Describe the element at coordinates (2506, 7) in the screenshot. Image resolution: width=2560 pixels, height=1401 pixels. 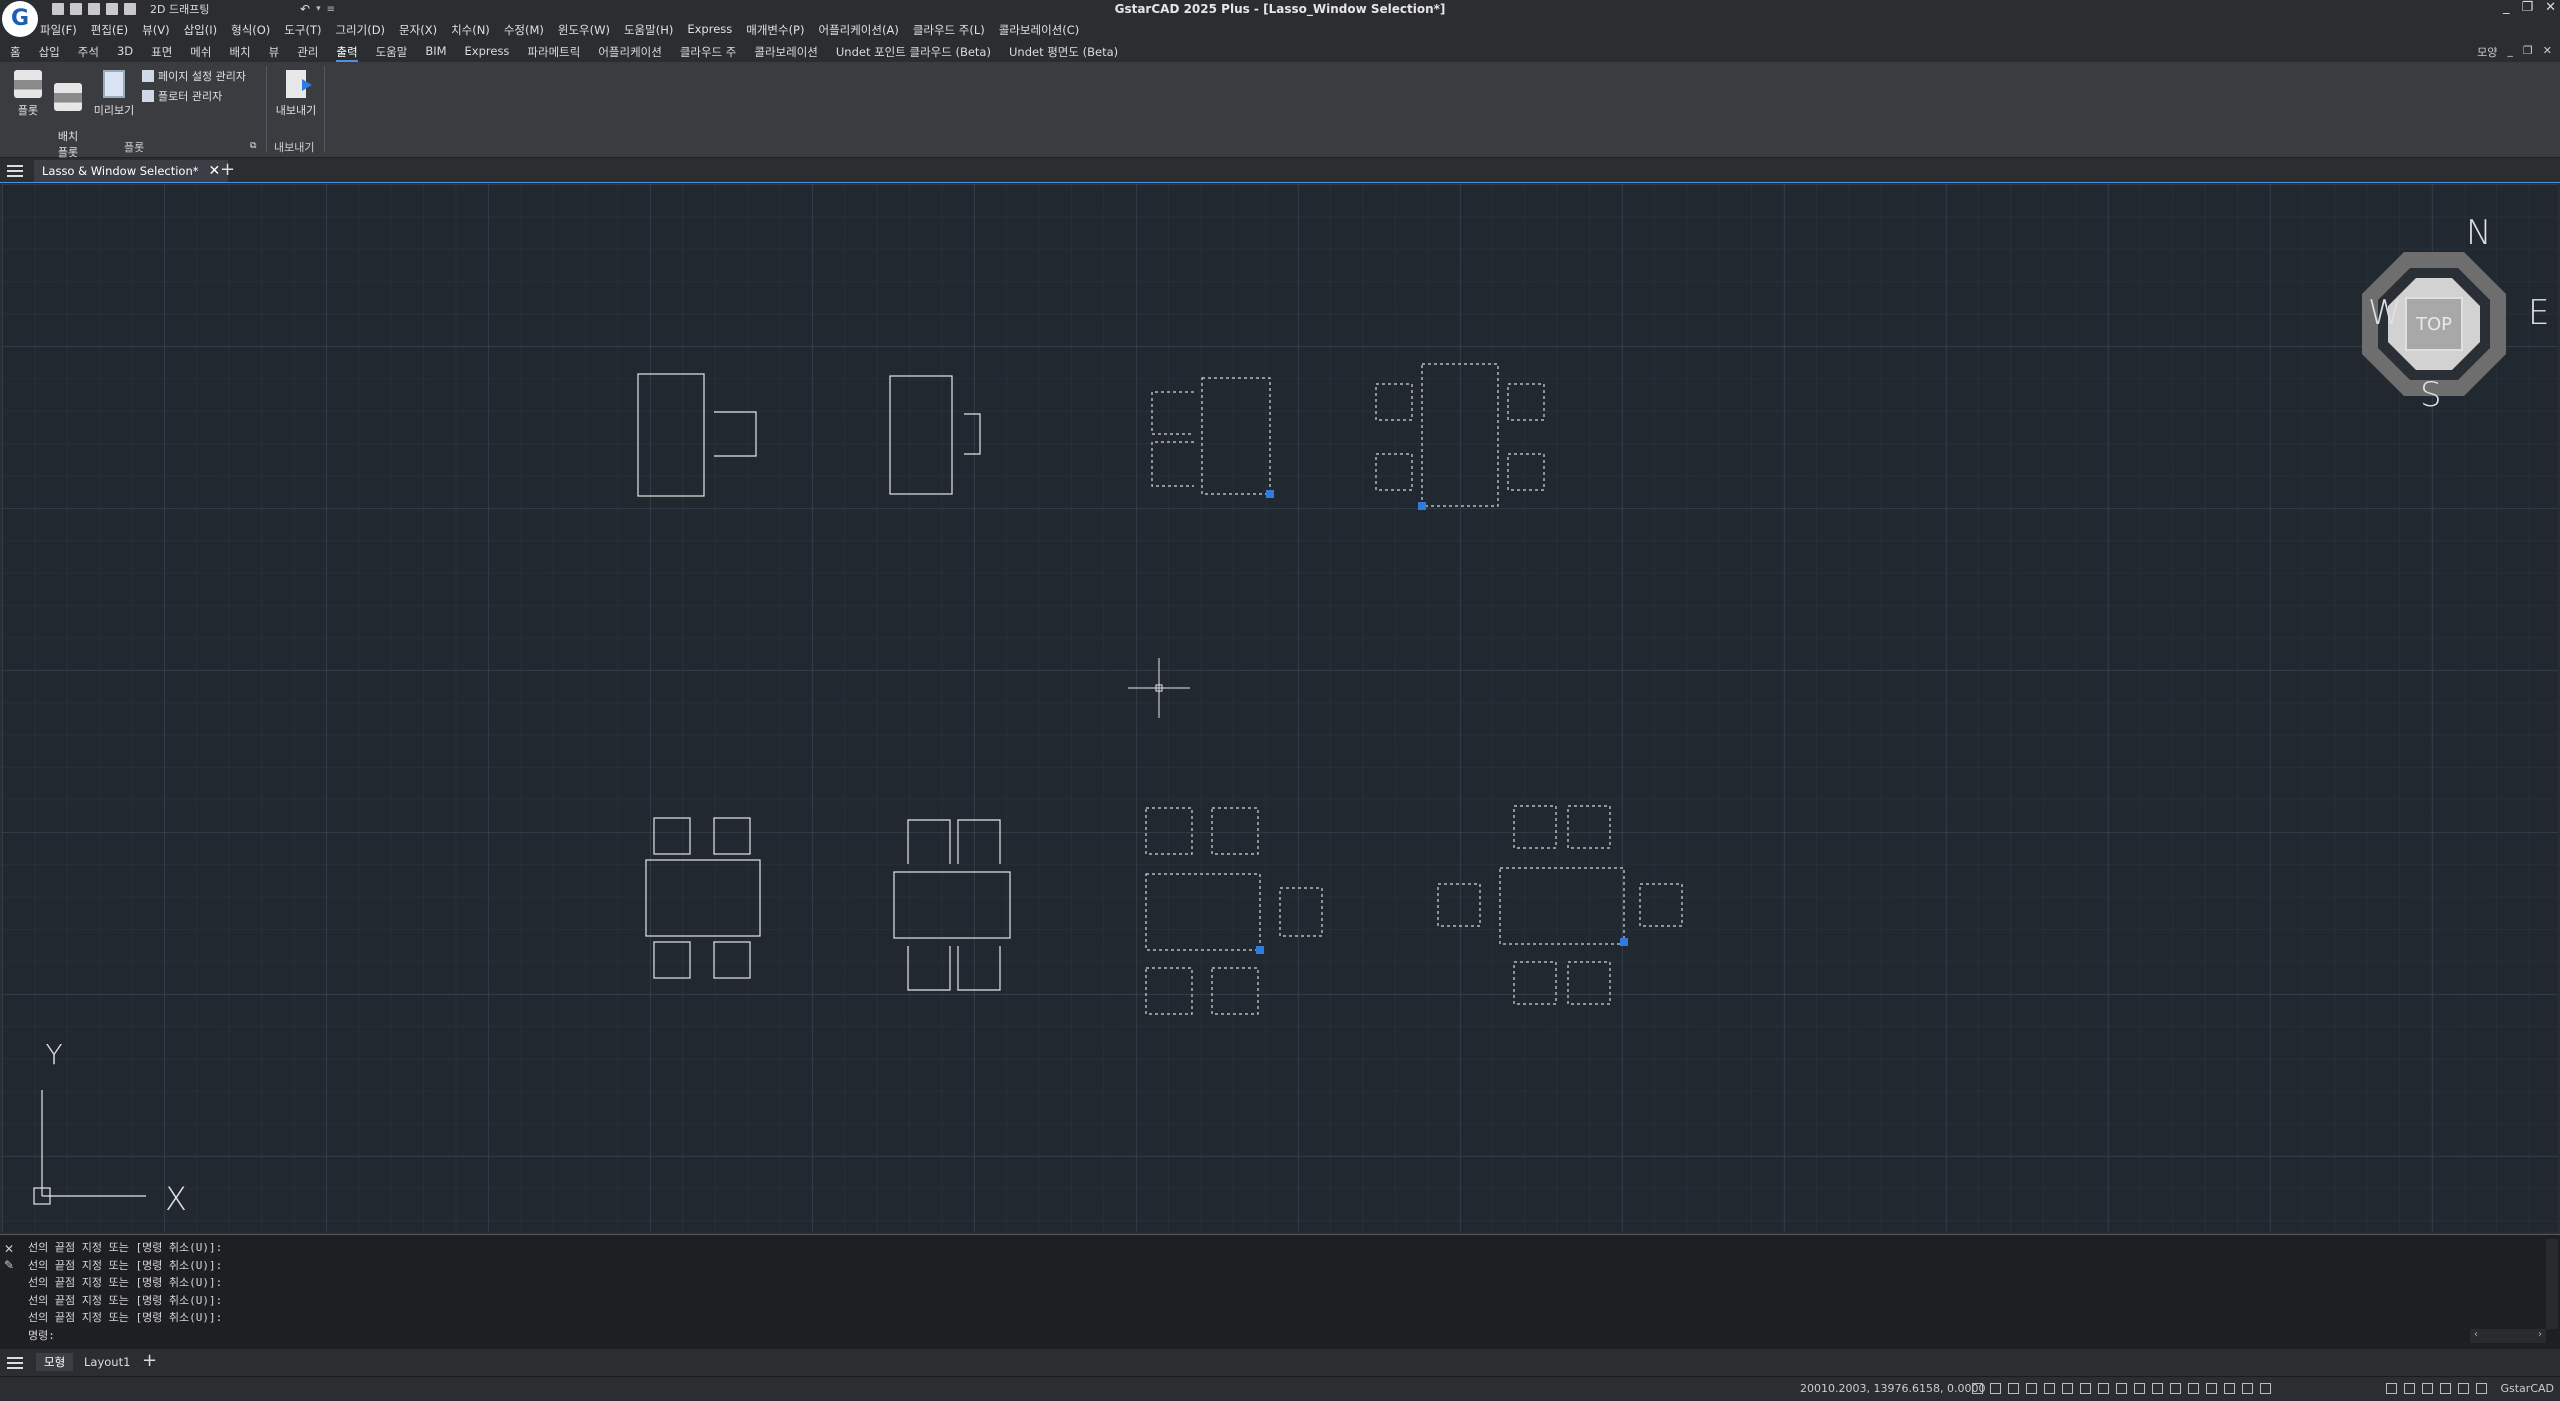
I see `minimize-button: _` at that location.